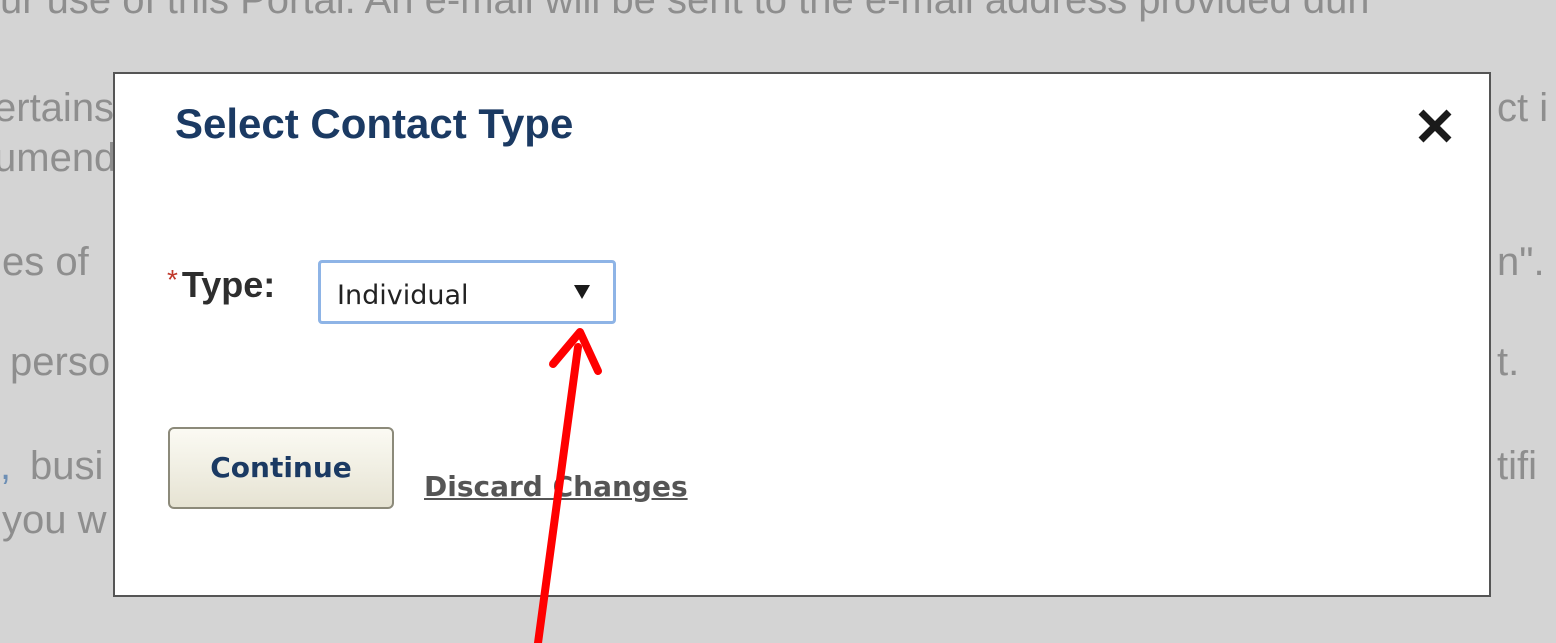 The image size is (1556, 643). I want to click on background-text: you w, so click(54, 520).